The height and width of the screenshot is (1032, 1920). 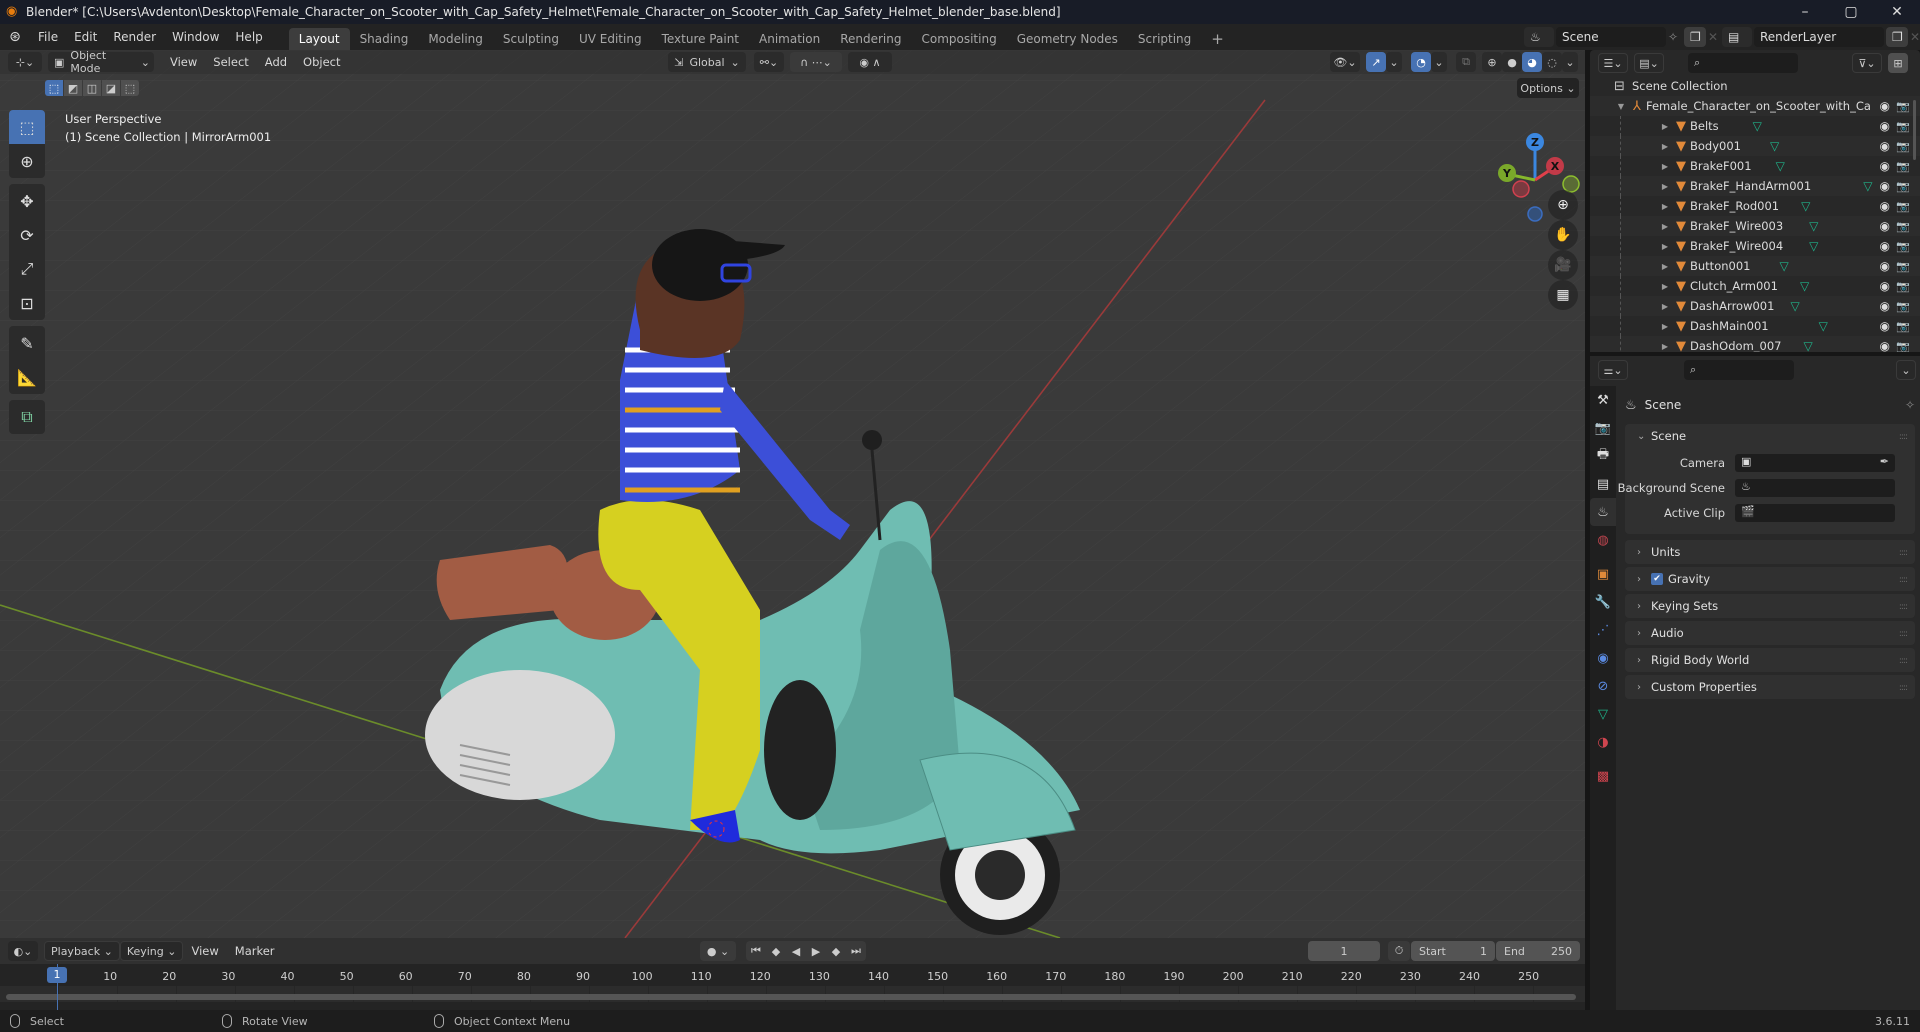 What do you see at coordinates (1603, 456) in the screenshot?
I see `tab-output-icon: 🖶` at bounding box center [1603, 456].